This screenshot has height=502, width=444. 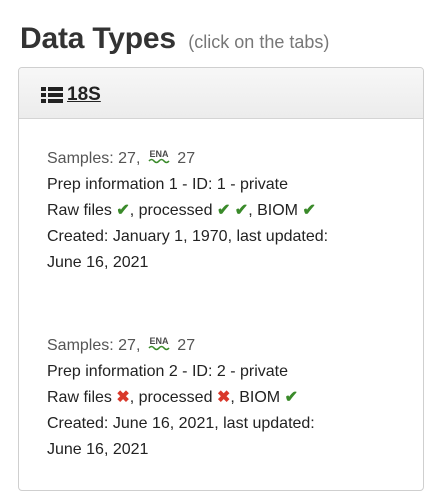 What do you see at coordinates (98, 38) in the screenshot?
I see `page-title: Data Types` at bounding box center [98, 38].